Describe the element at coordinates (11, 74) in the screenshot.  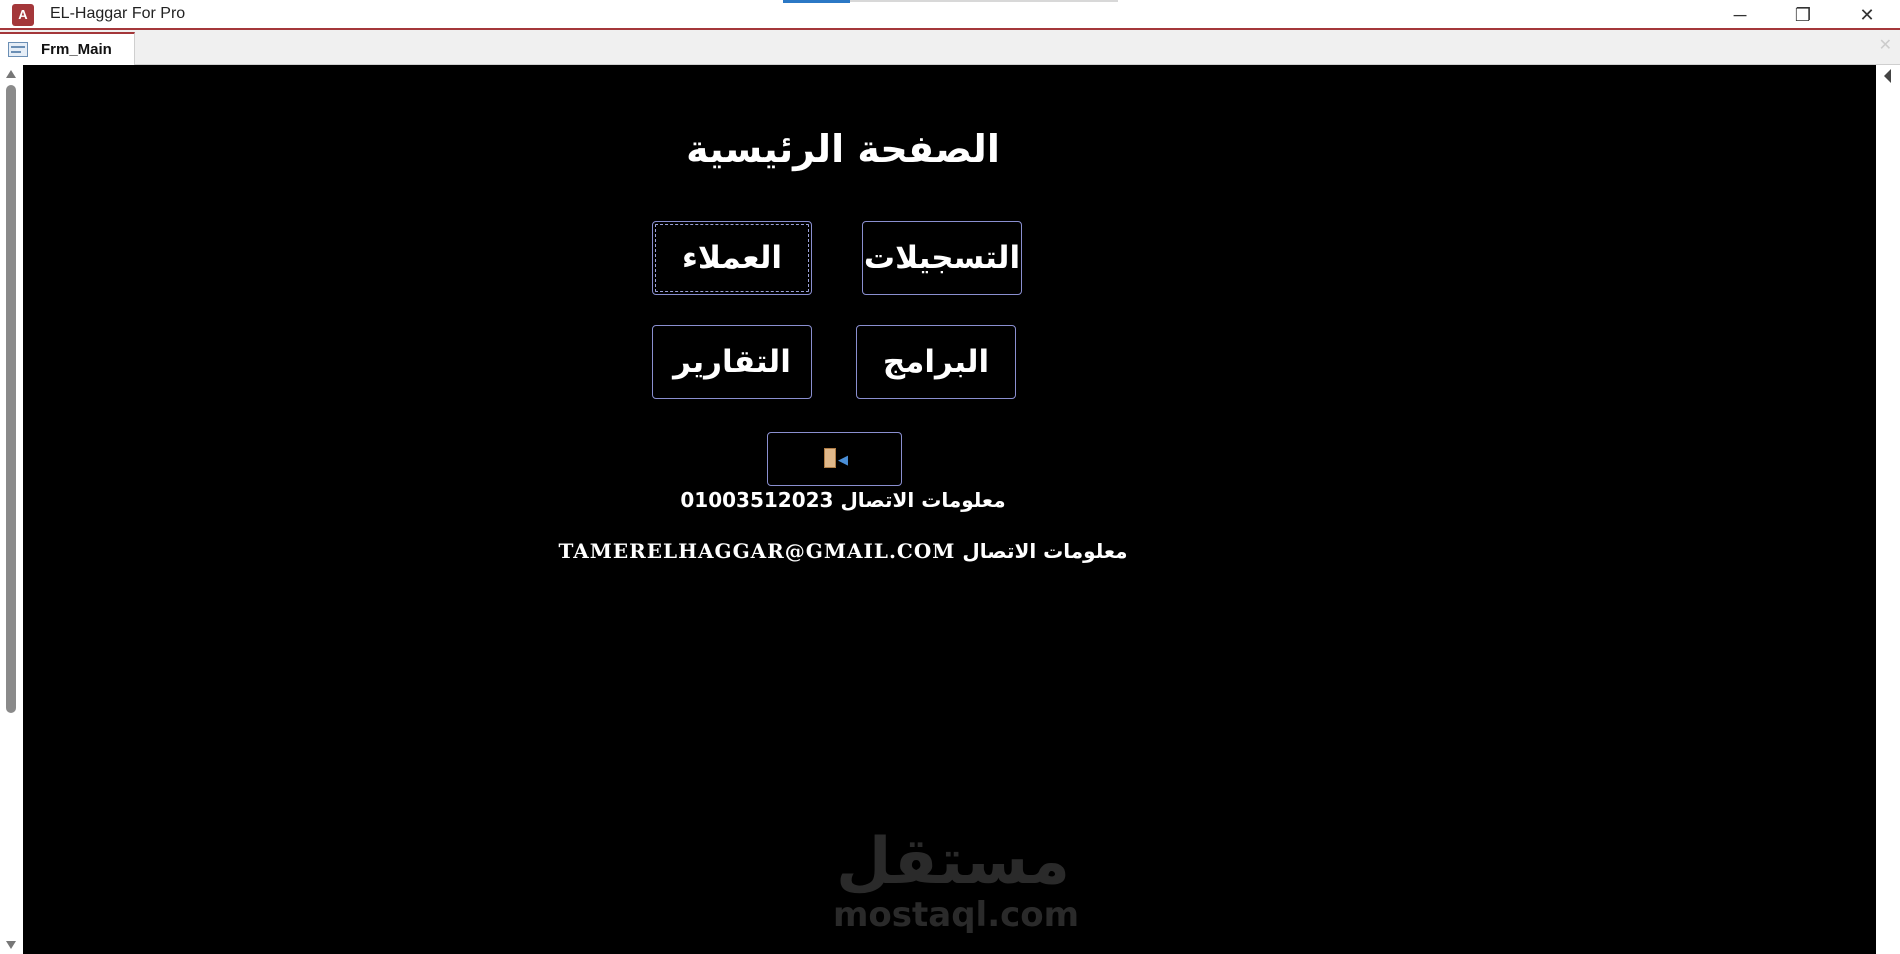
I see `scroll-up-icon` at that location.